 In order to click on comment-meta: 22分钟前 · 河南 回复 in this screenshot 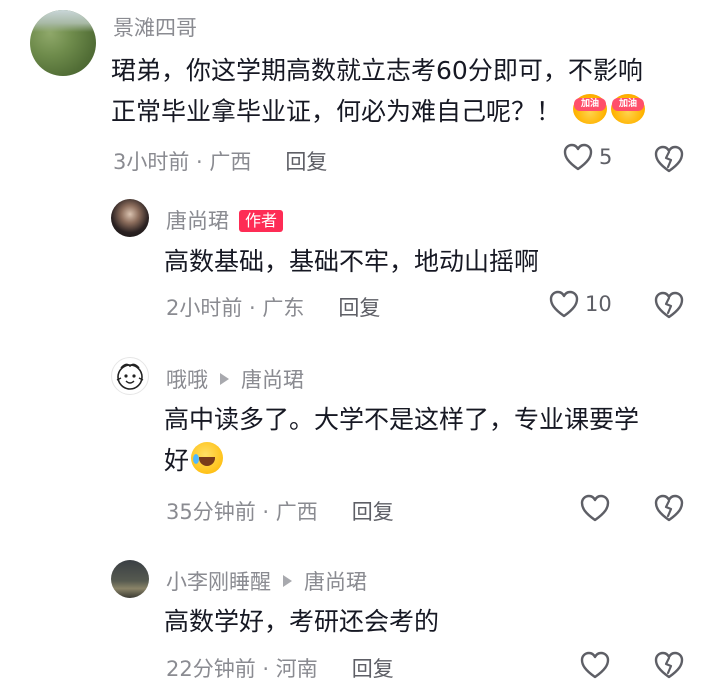, I will do `click(280, 669)`.